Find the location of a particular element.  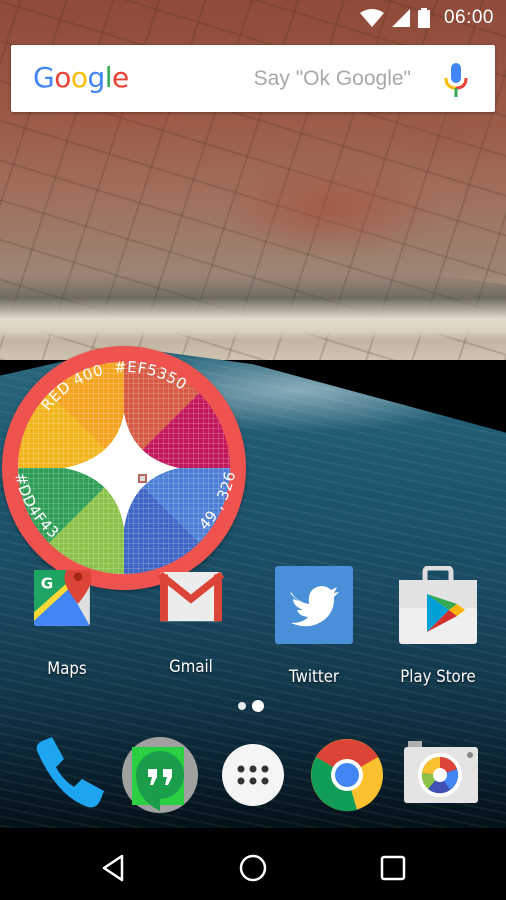

app-label: Gmail is located at coordinates (191, 667).